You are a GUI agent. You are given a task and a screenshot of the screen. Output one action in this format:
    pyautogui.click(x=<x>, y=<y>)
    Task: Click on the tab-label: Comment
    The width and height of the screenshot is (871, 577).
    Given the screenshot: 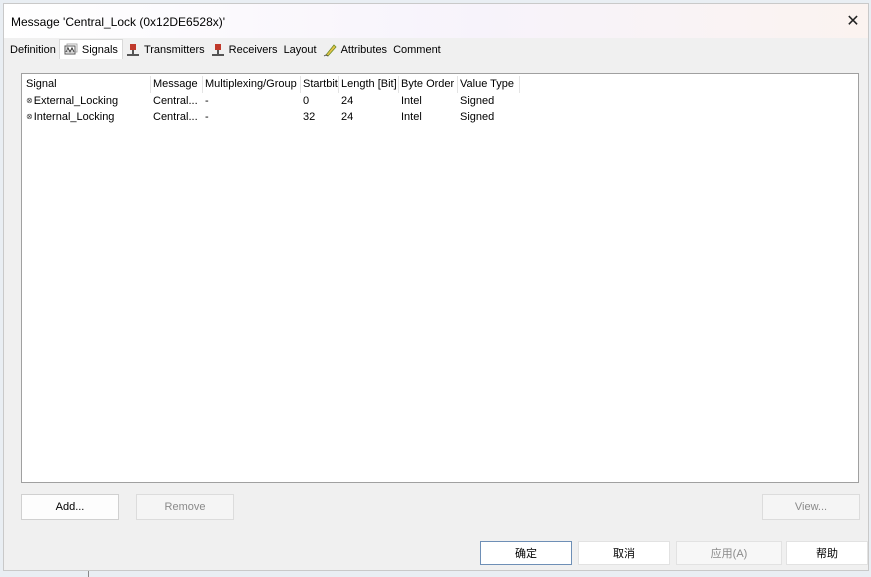 What is the action you would take?
    pyautogui.click(x=417, y=50)
    